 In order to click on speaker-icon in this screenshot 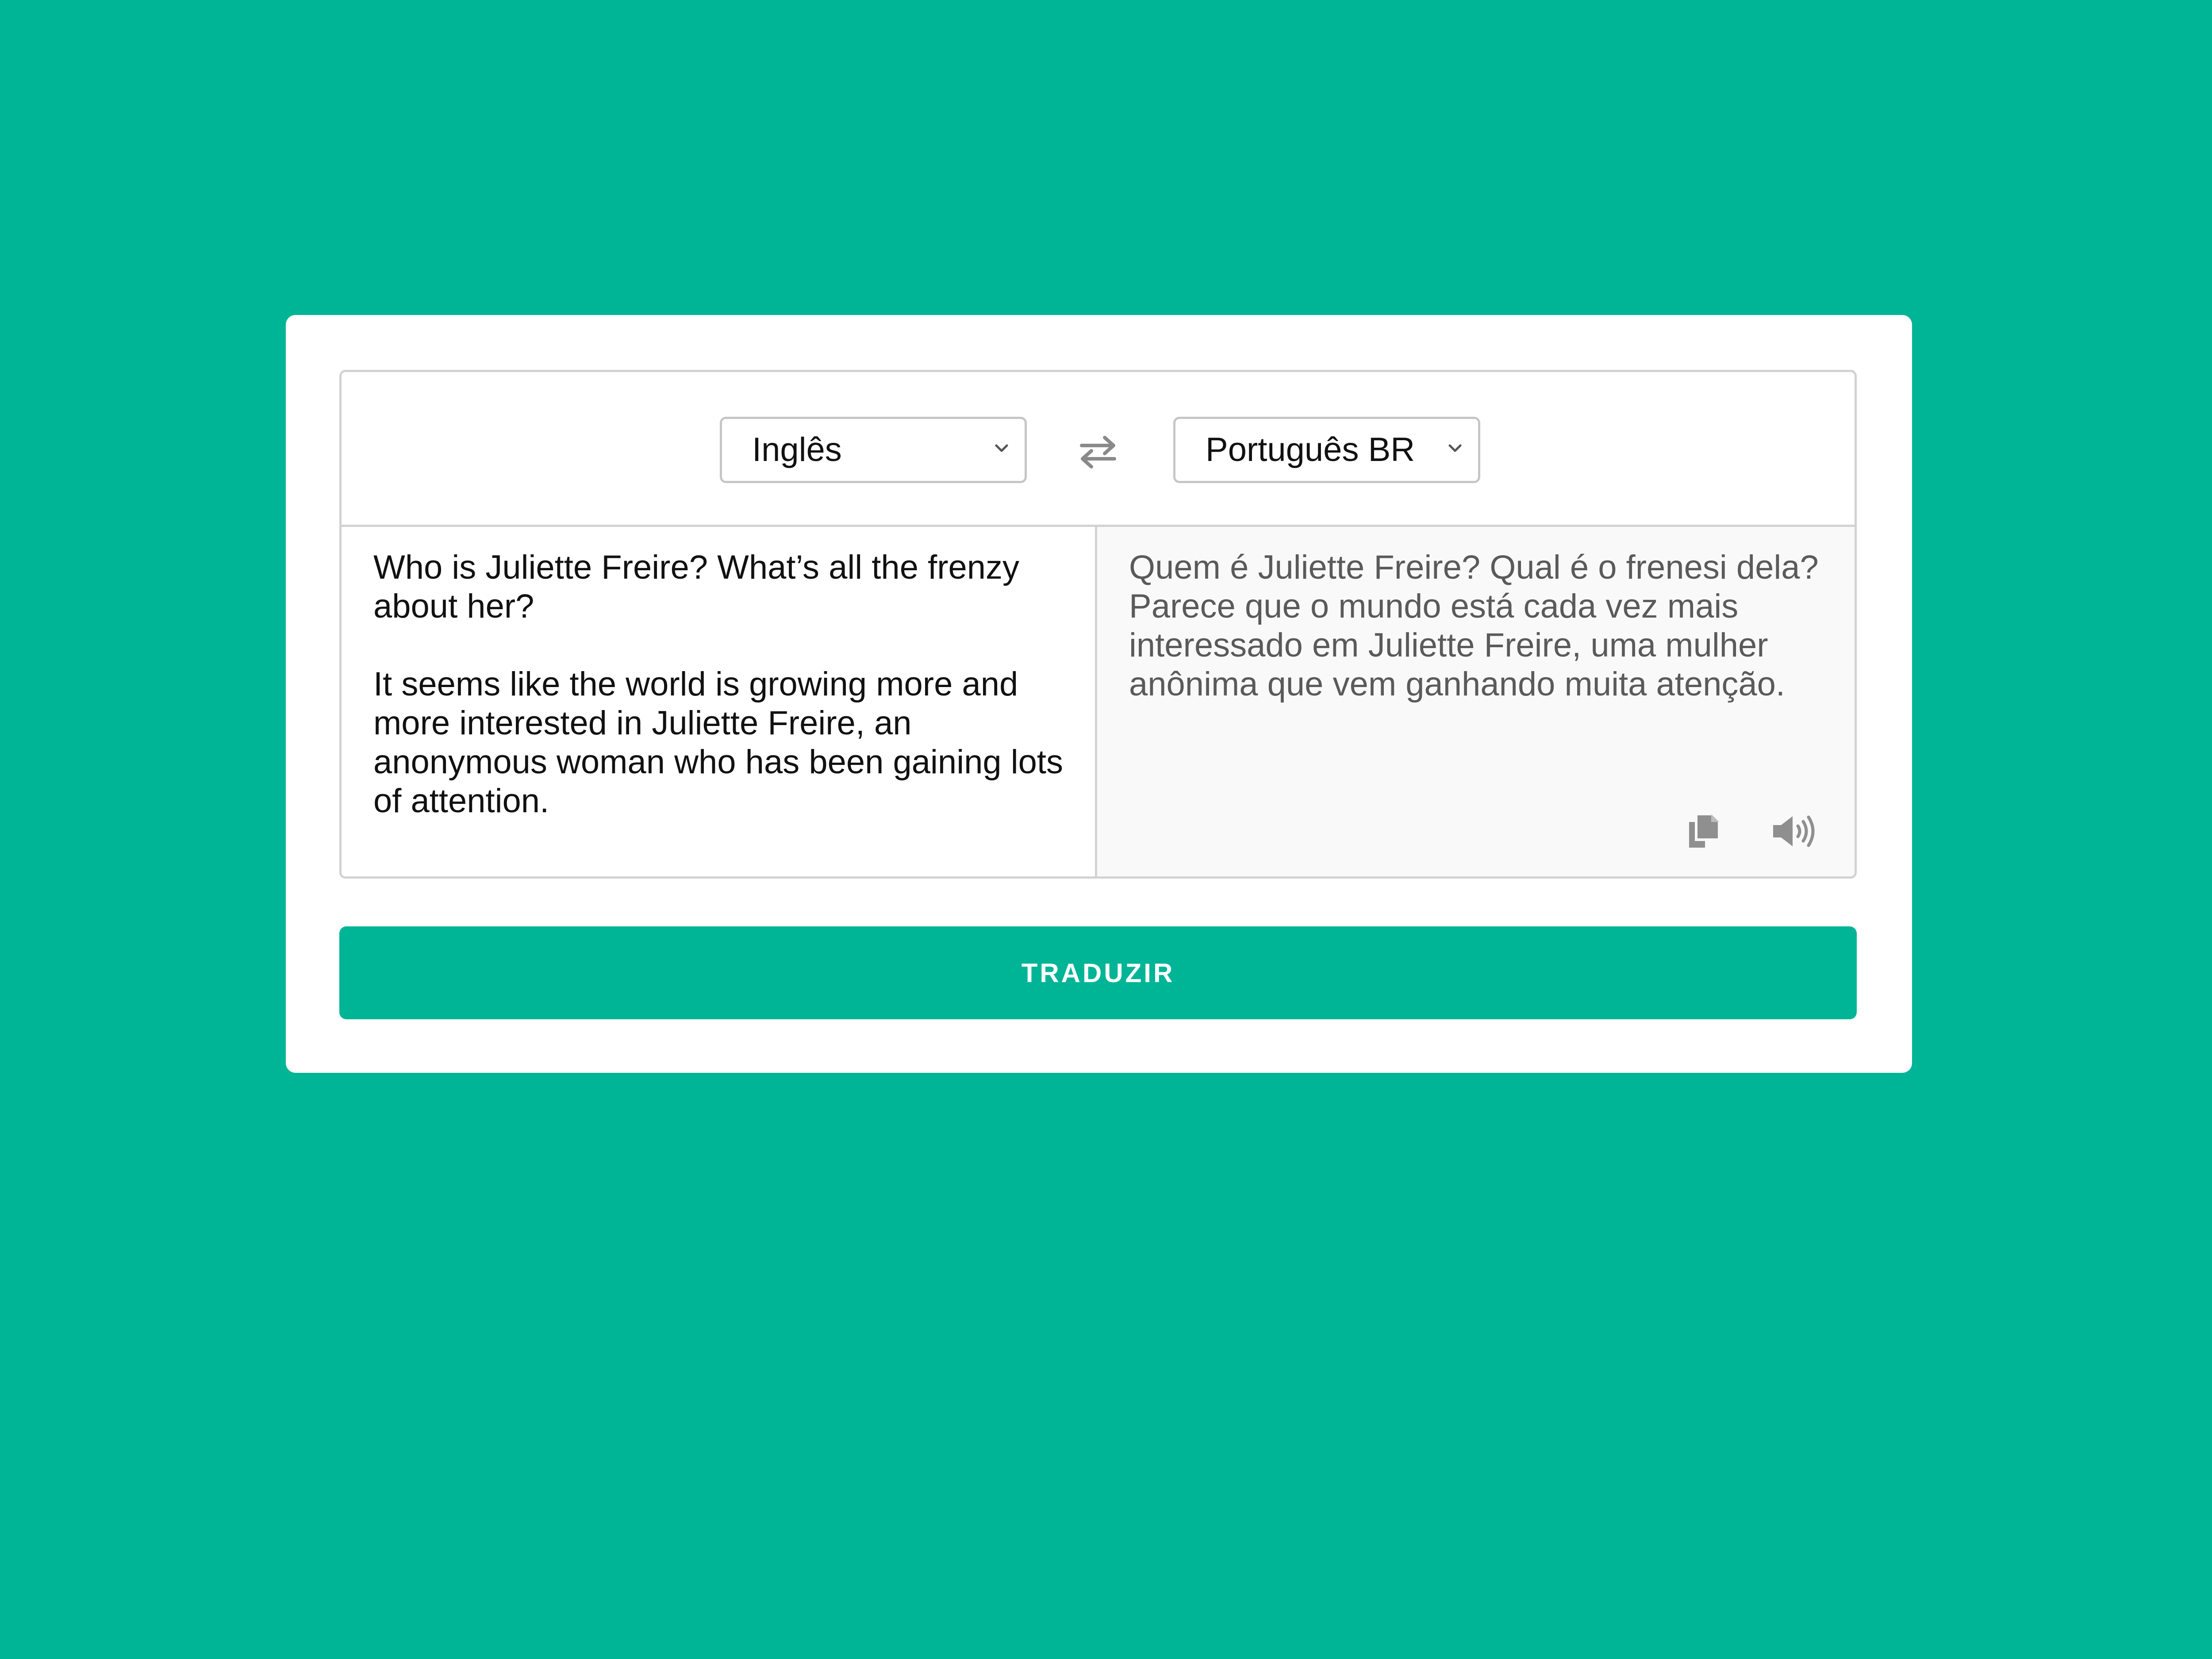, I will do `click(1795, 831)`.